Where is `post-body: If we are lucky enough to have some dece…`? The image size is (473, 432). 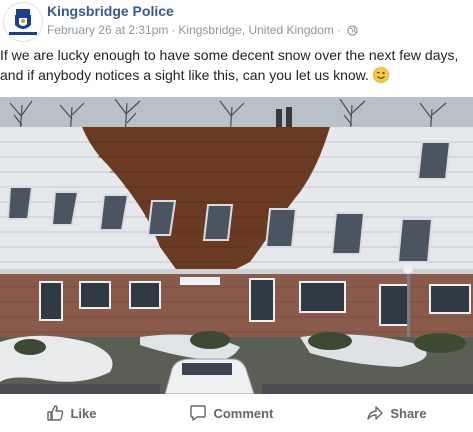 post-body: If we are lucky enough to have some dece… is located at coordinates (236, 66).